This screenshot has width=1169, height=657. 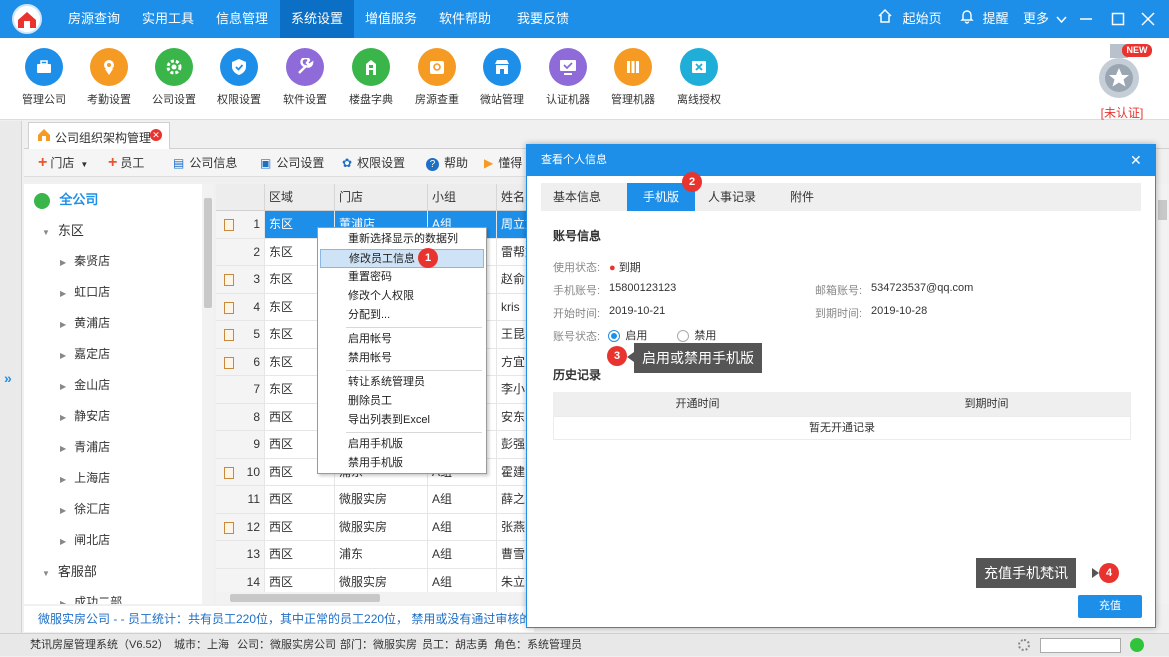 I want to click on tree-root: 全公司, so click(x=66, y=199).